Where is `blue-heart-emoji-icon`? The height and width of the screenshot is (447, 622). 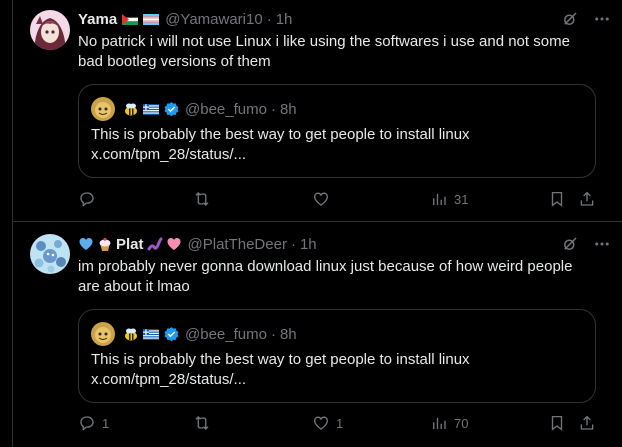
blue-heart-emoji-icon is located at coordinates (86, 244).